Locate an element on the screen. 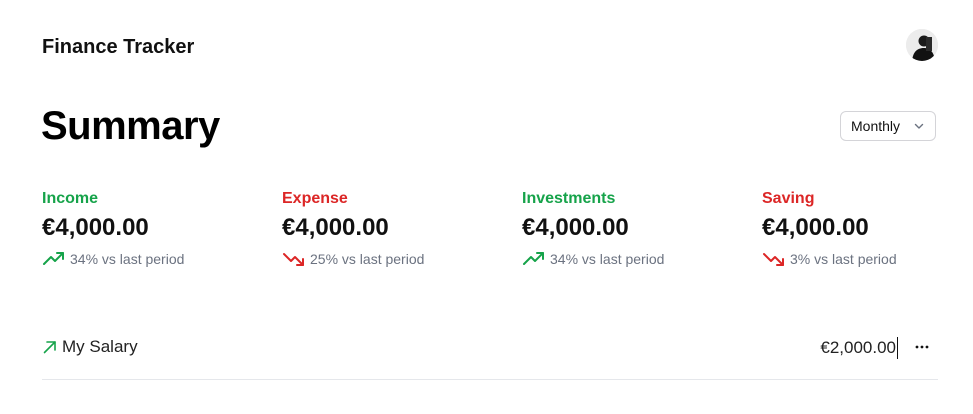 This screenshot has width=973, height=414. transaction-name: My Salary is located at coordinates (100, 346).